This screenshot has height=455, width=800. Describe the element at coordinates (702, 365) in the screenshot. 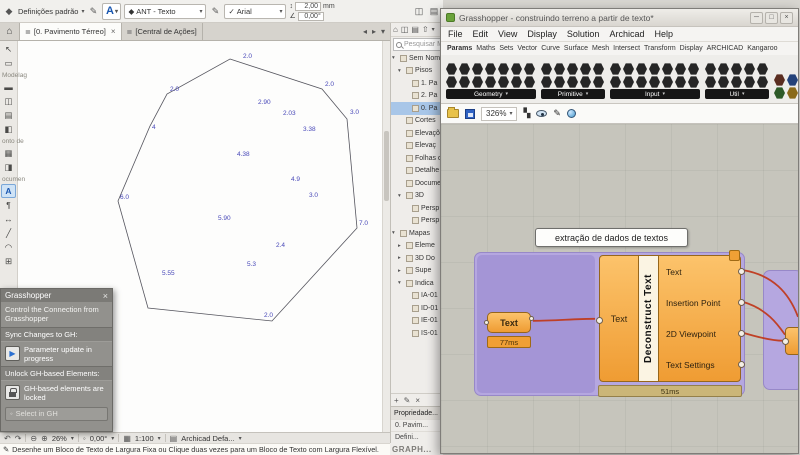

I see `output-param: Text Settings` at that location.